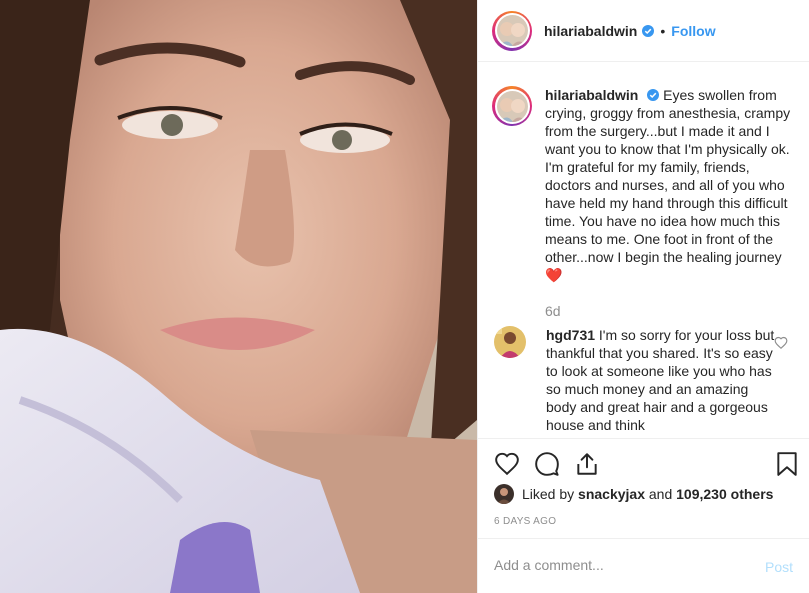 The image size is (809, 593). I want to click on bookmark-icon, so click(787, 464).